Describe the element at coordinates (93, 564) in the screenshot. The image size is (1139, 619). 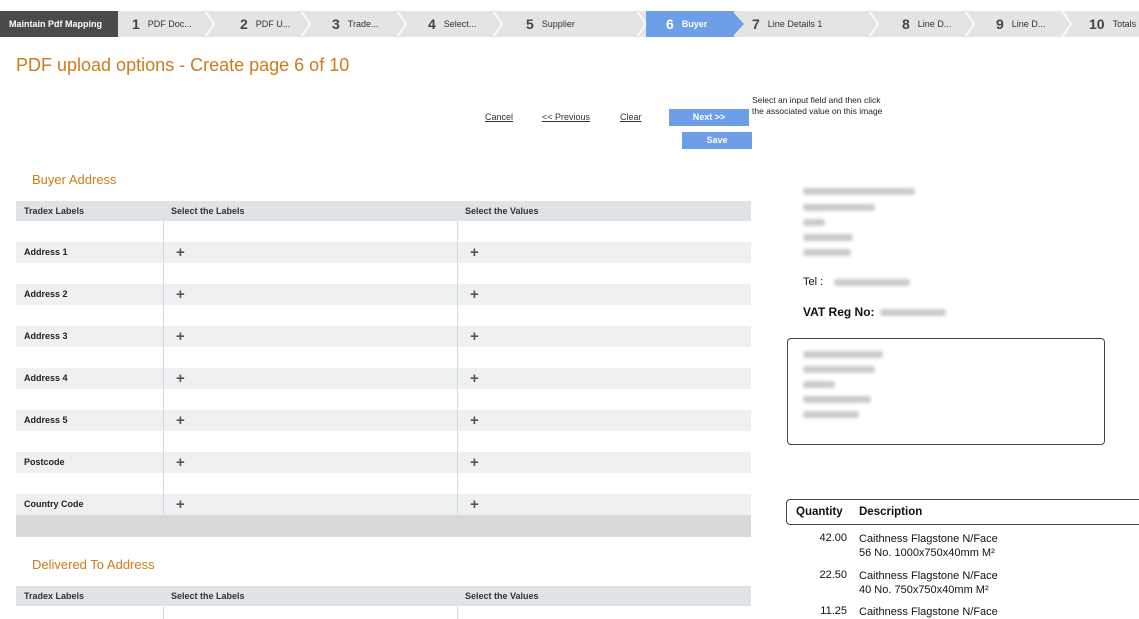
I see `delivered-address-title: Delivered To Address` at that location.